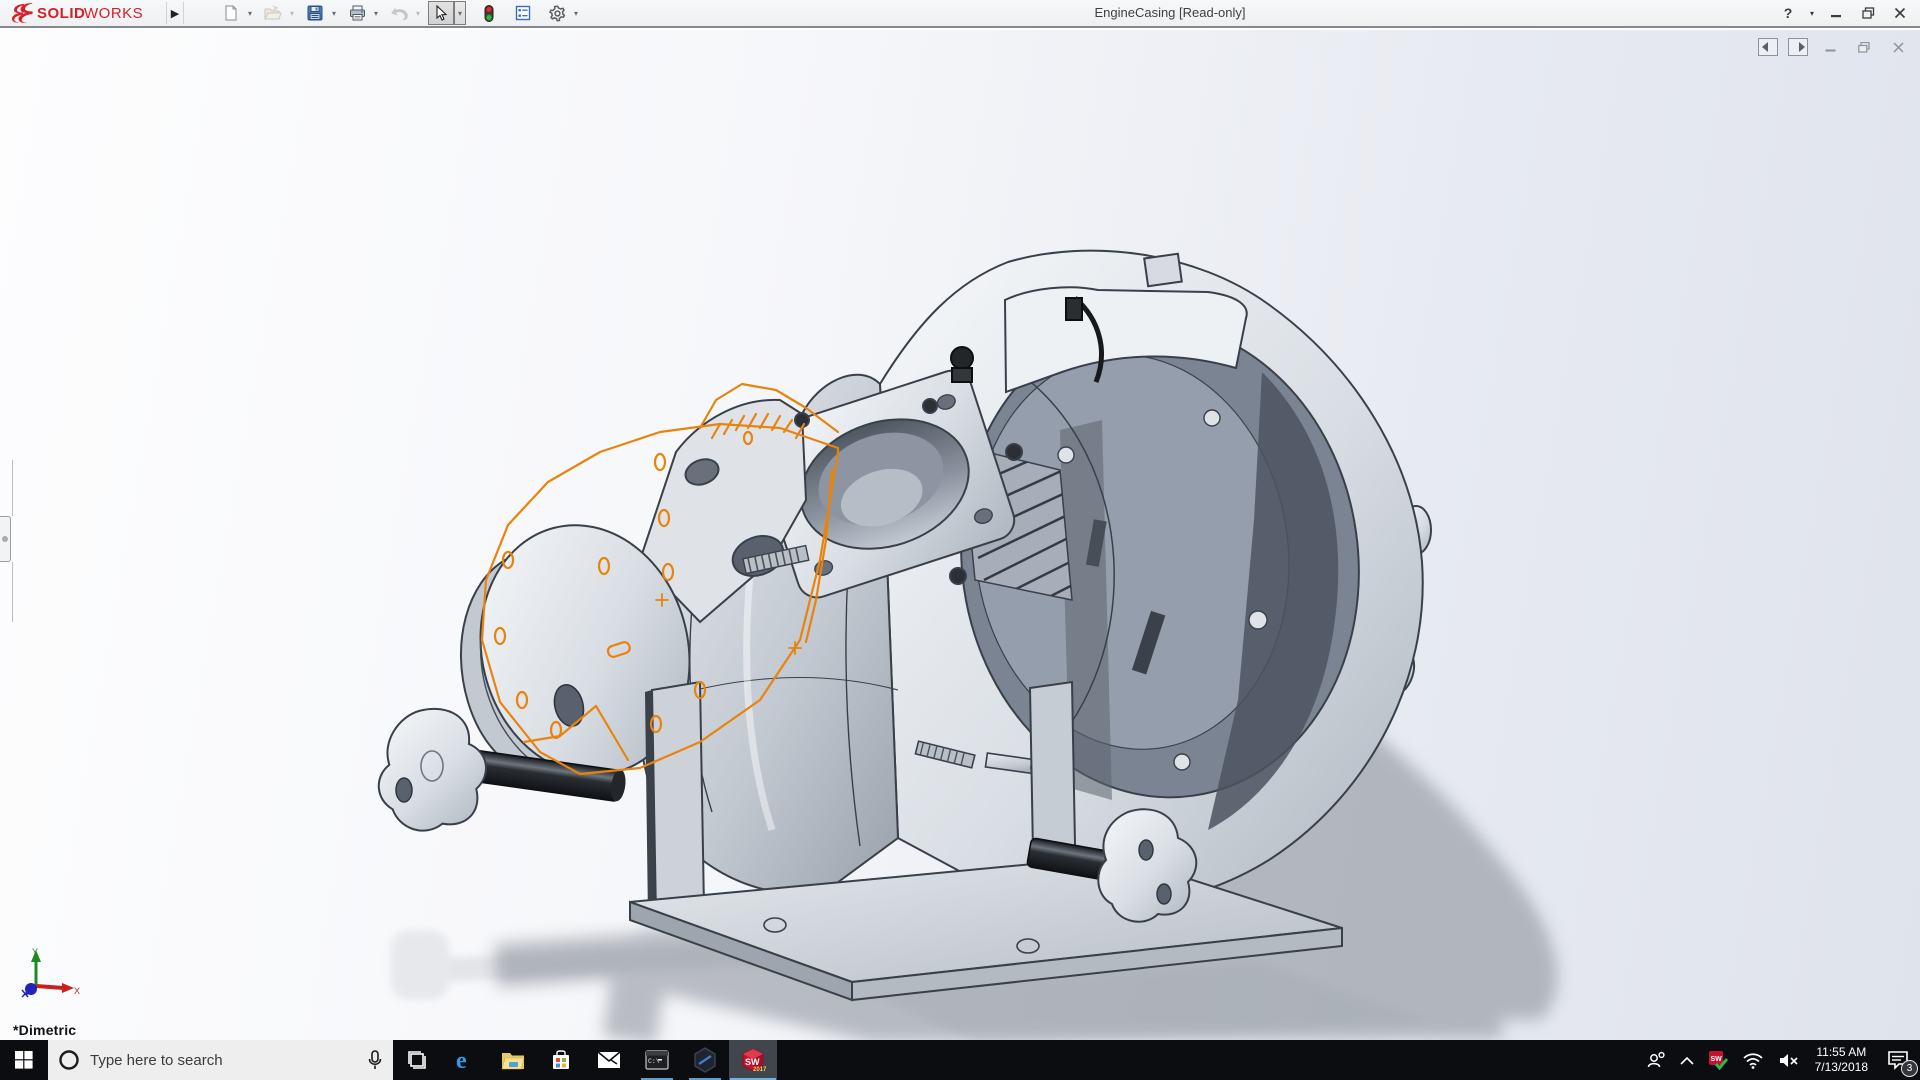 This screenshot has height=1080, width=1920. I want to click on task-view-icon, so click(417, 1060).